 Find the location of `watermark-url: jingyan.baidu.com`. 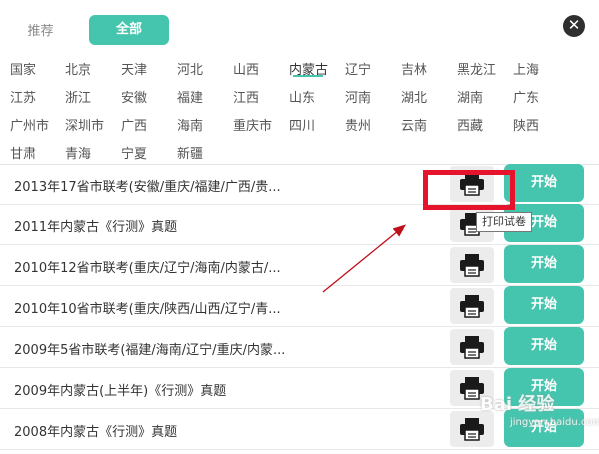

watermark-url: jingyan.baidu.com is located at coordinates (554, 422).